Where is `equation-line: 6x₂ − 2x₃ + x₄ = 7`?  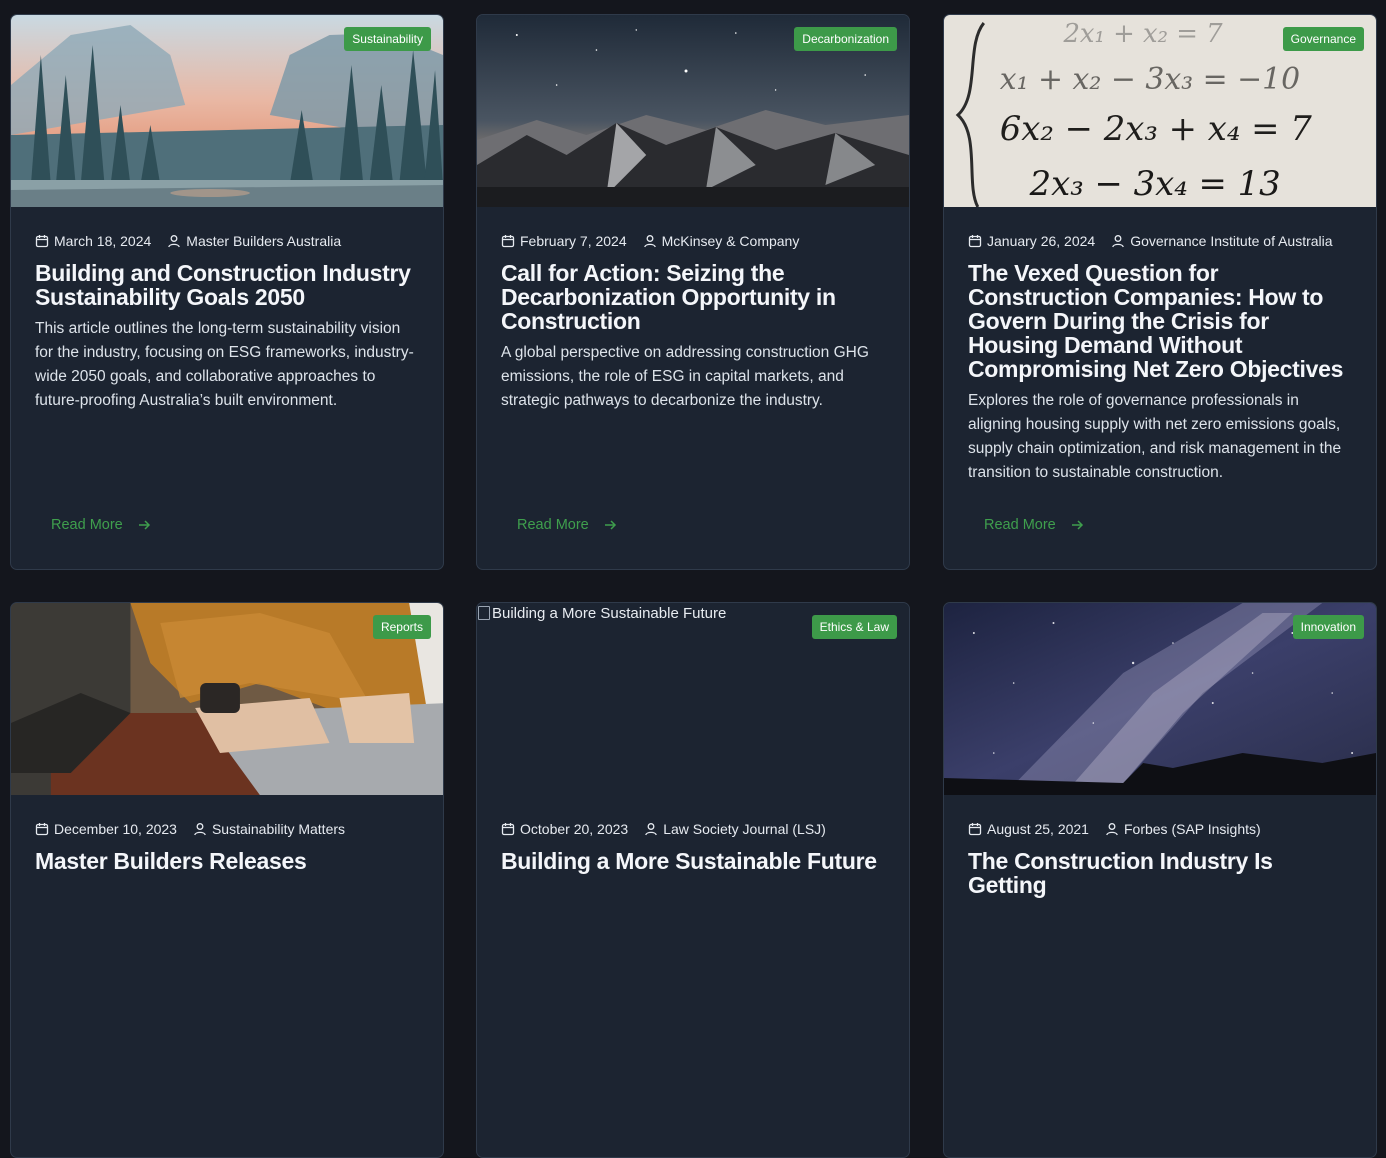
equation-line: 6x₂ − 2x₃ + x₄ = 7 is located at coordinates (1156, 128).